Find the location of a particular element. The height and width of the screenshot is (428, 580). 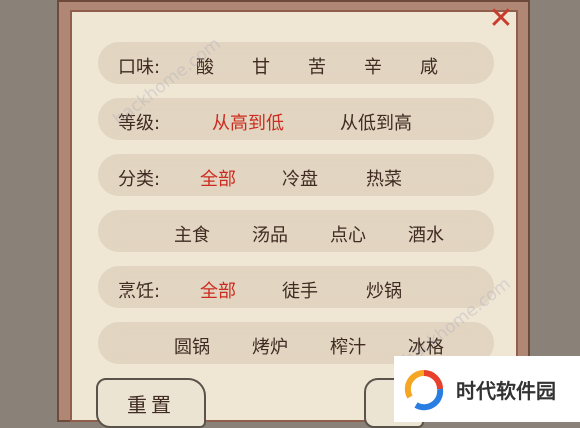

taste-option-salty: 咸 is located at coordinates (429, 66).